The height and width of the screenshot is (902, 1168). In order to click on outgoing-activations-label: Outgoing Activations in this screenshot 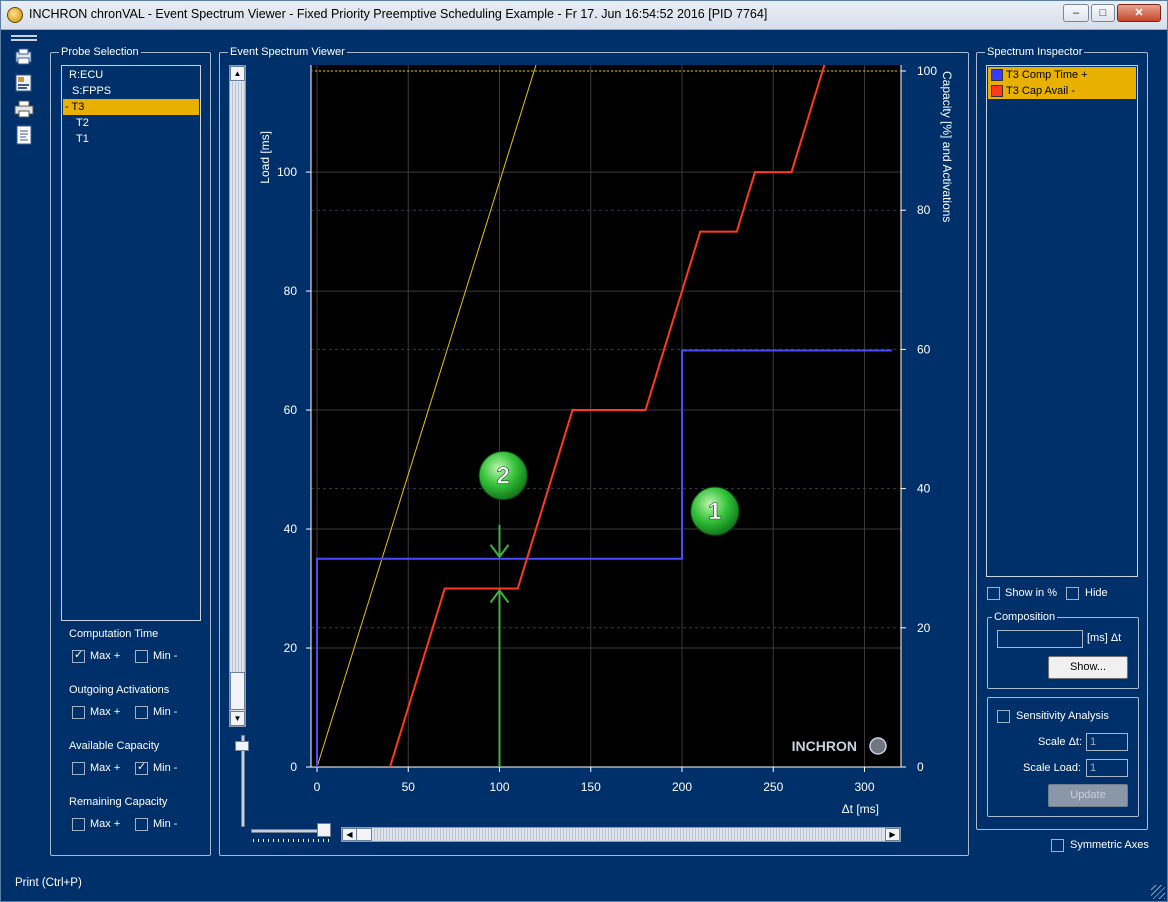, I will do `click(119, 690)`.